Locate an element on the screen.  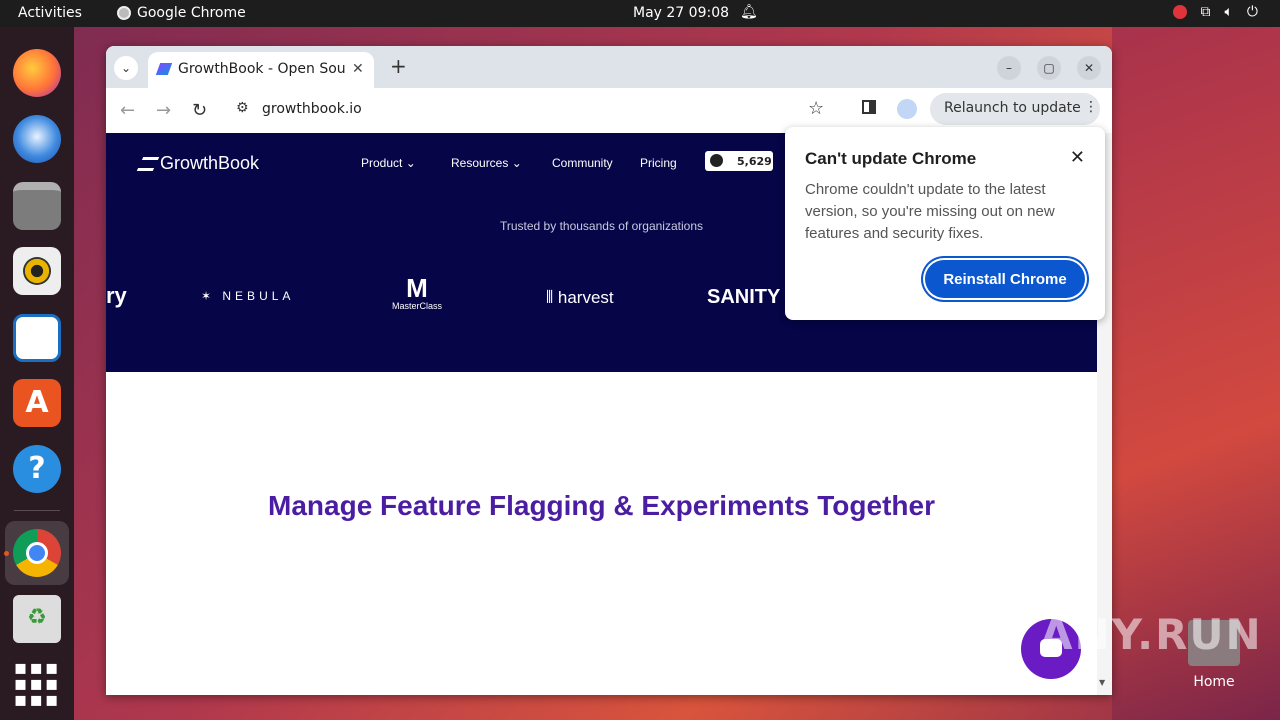
writer-icon is located at coordinates (37, 338).